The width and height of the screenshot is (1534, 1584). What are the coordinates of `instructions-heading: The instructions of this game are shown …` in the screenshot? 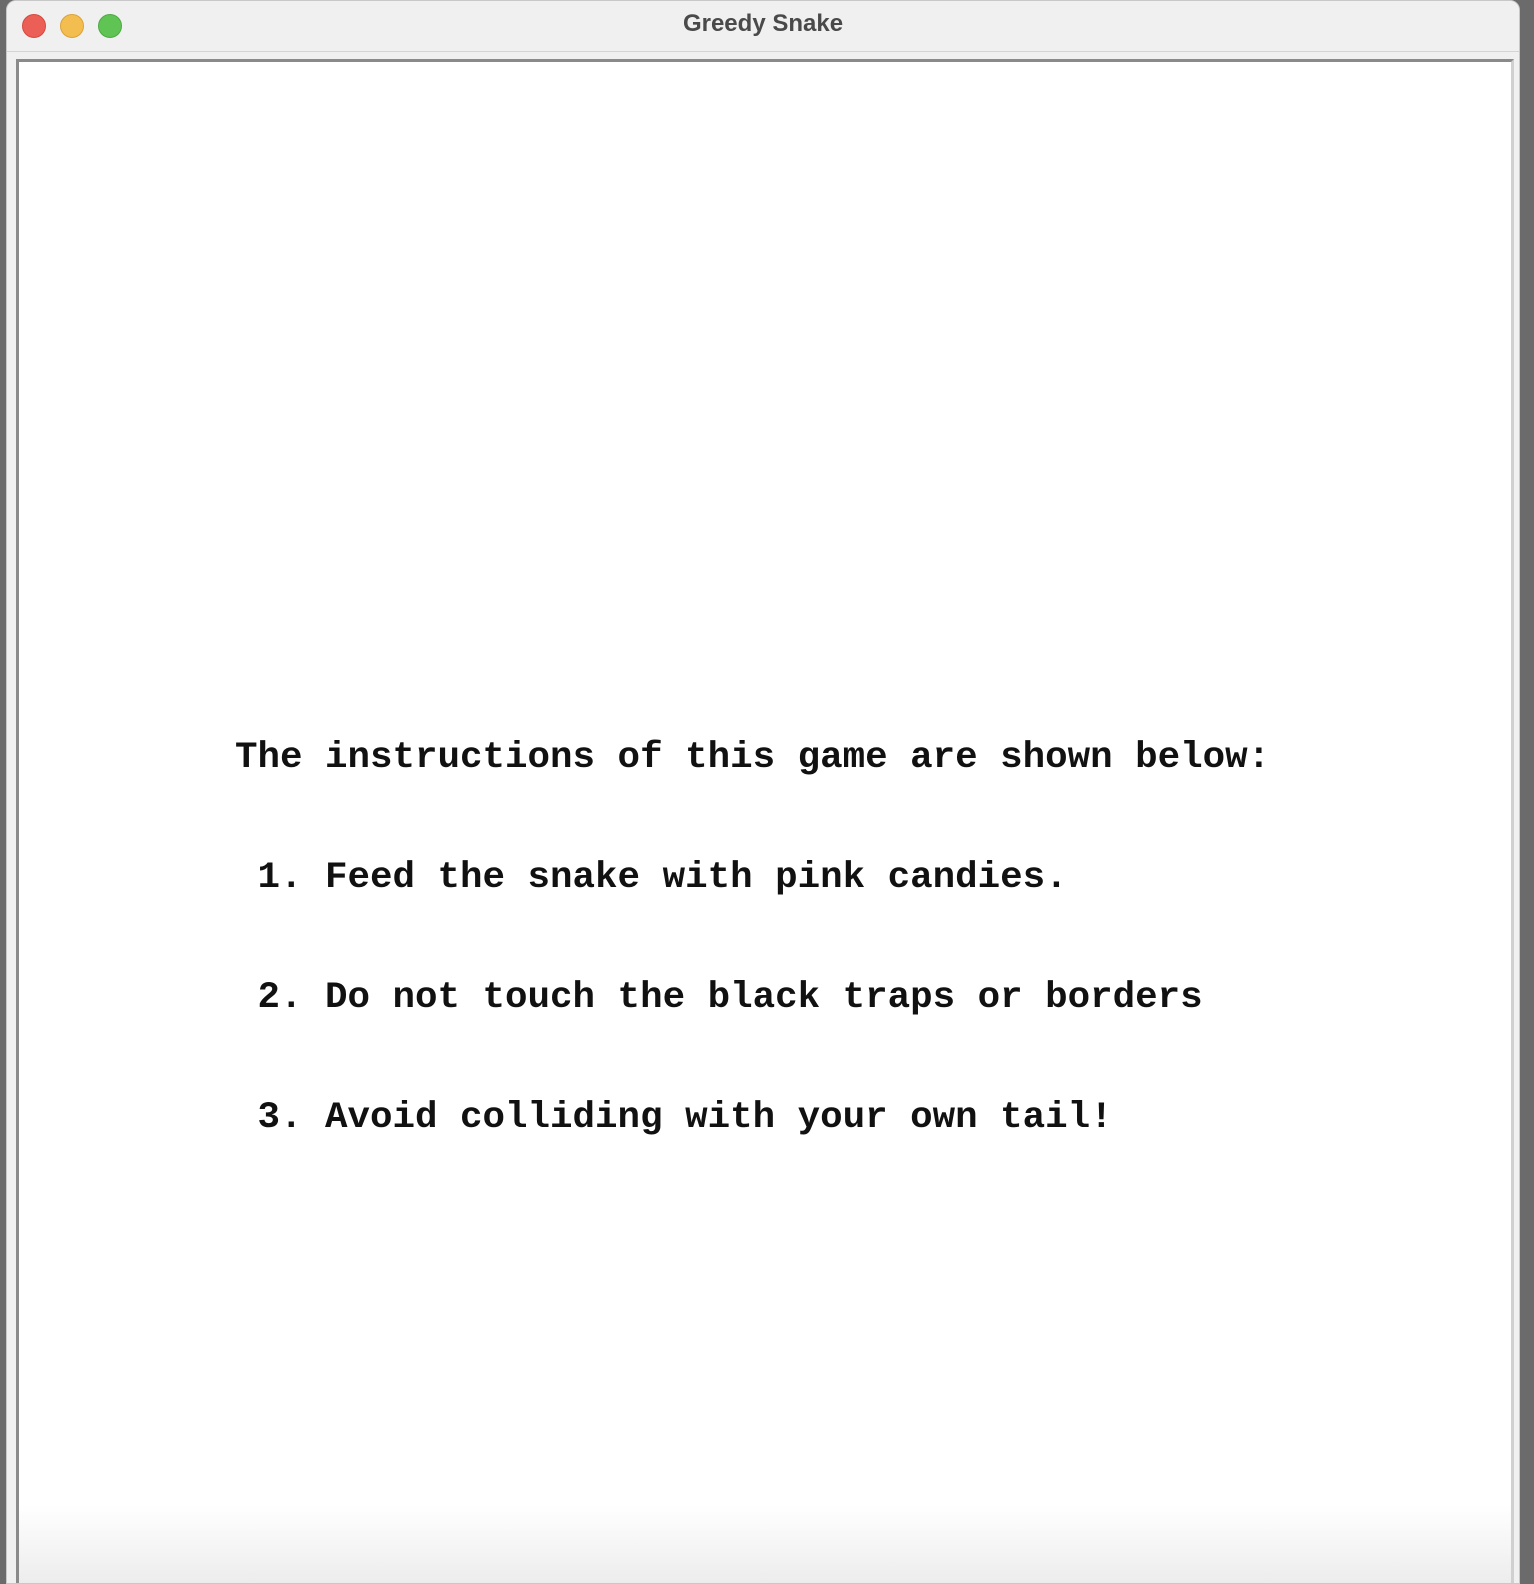 It's located at (753, 758).